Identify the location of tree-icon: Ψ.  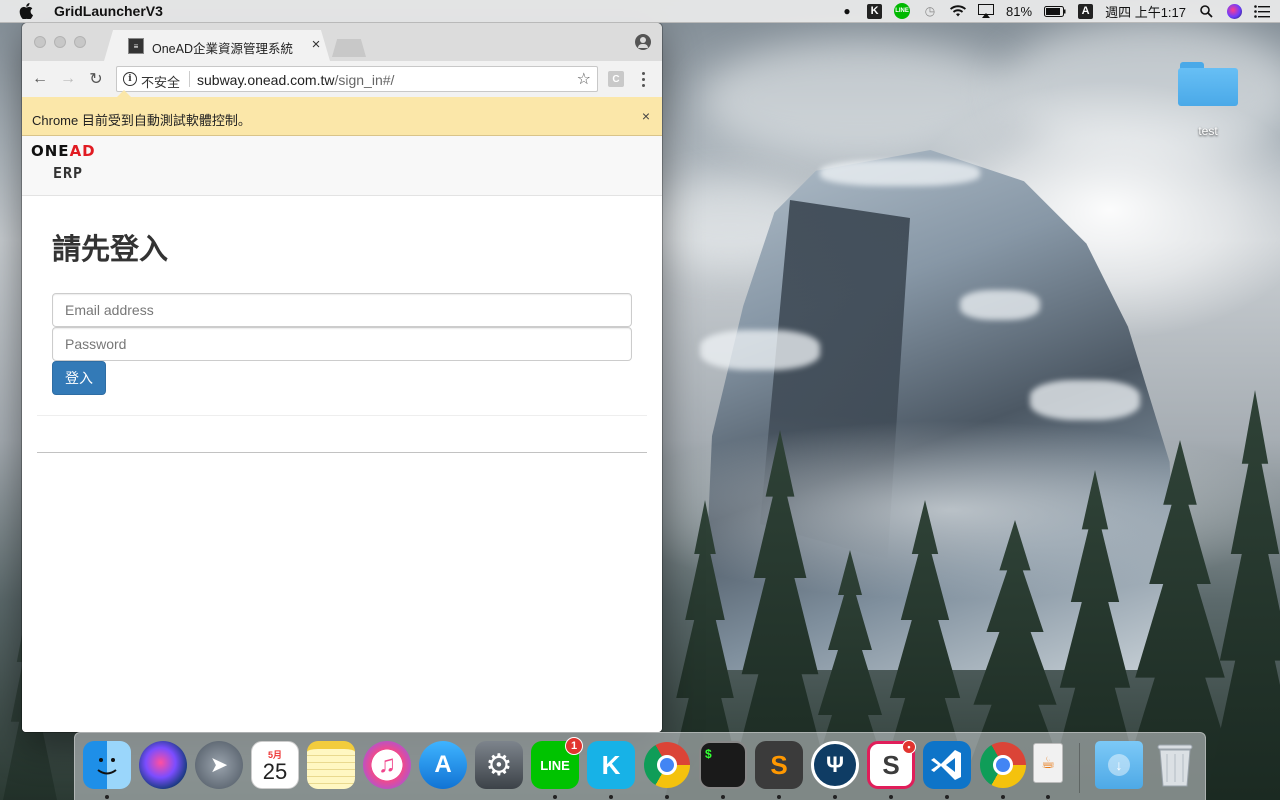
(835, 764).